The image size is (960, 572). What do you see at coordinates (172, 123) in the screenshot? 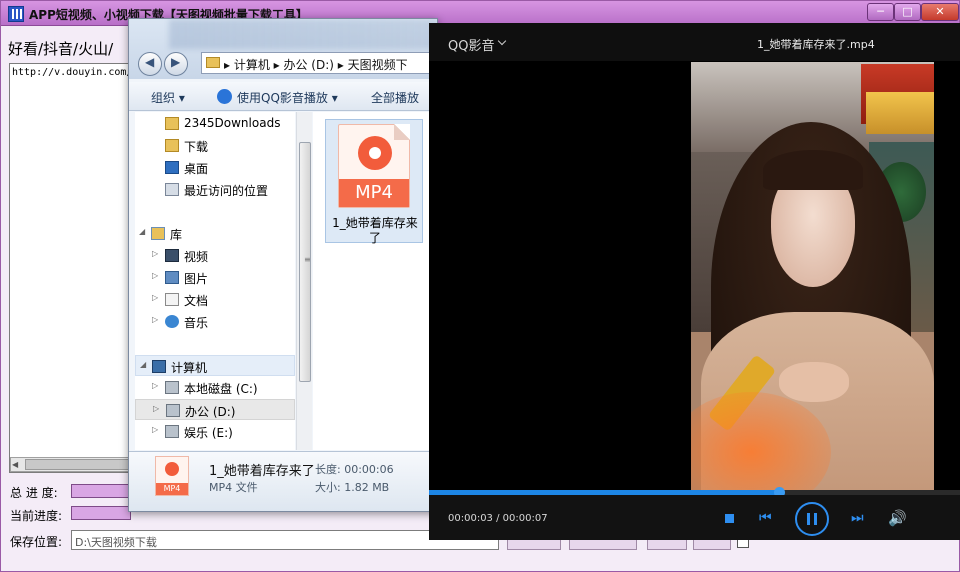
I see `folder-icon` at bounding box center [172, 123].